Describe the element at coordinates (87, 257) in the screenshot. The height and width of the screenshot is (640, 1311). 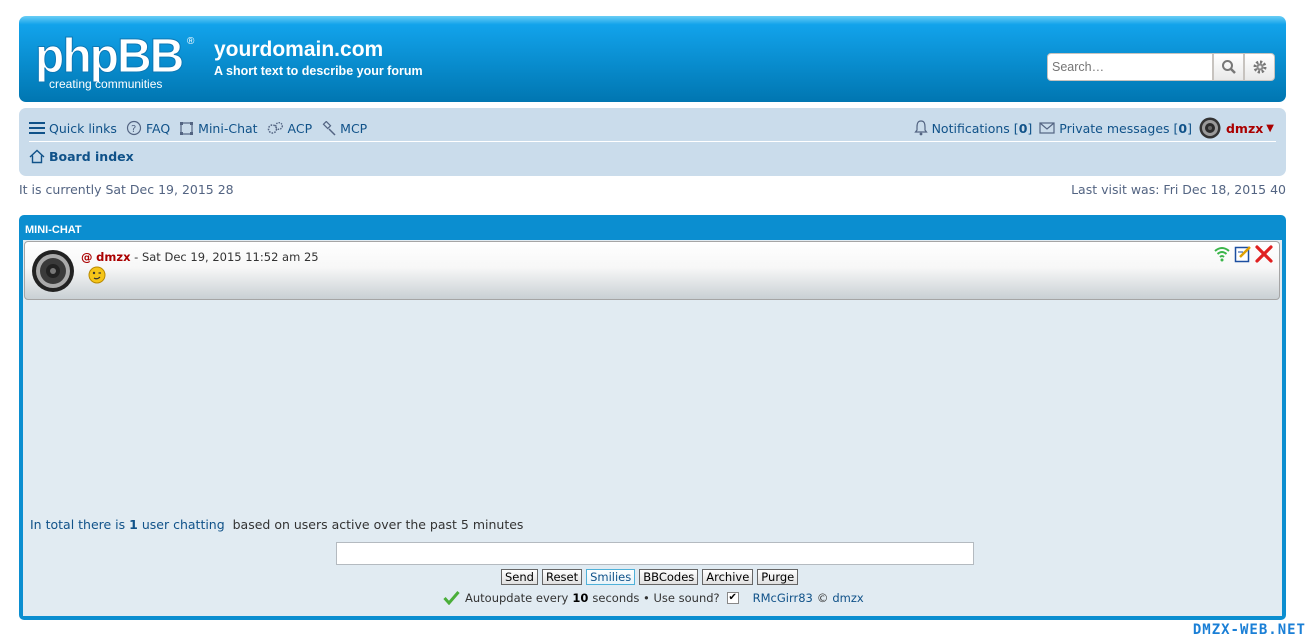
I see `mention-at: @` at that location.